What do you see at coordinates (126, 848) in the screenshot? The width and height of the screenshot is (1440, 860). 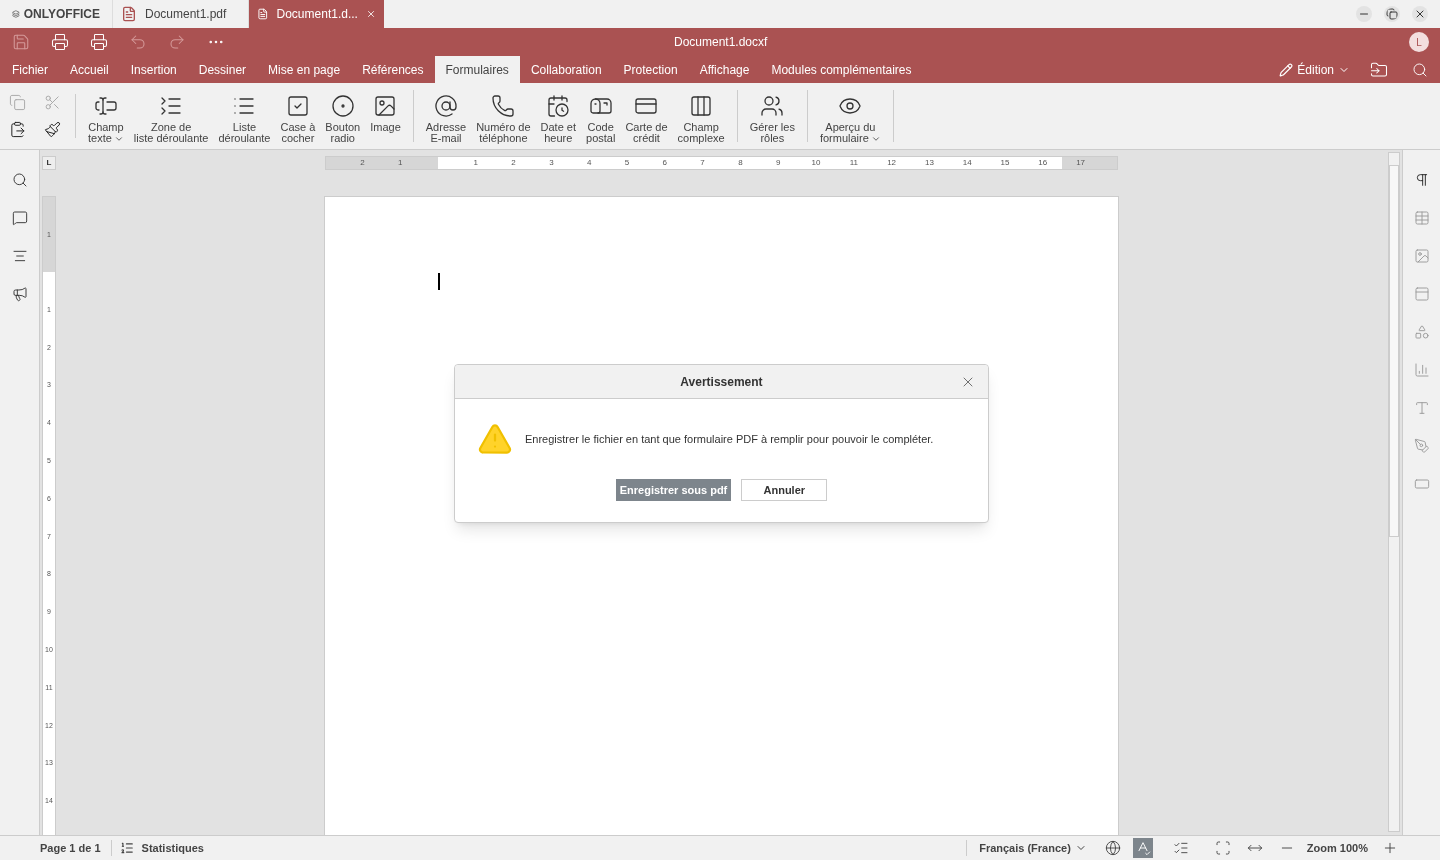 I see `statistics-icon` at bounding box center [126, 848].